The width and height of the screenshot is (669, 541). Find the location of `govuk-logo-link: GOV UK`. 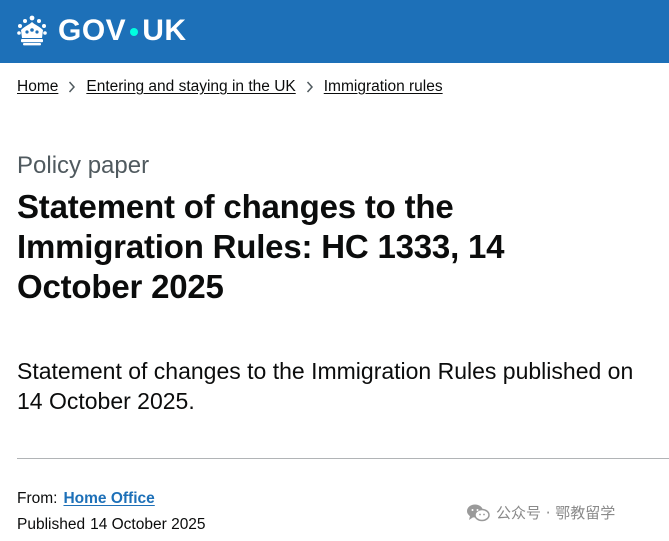

govuk-logo-link: GOV UK is located at coordinates (101, 31).